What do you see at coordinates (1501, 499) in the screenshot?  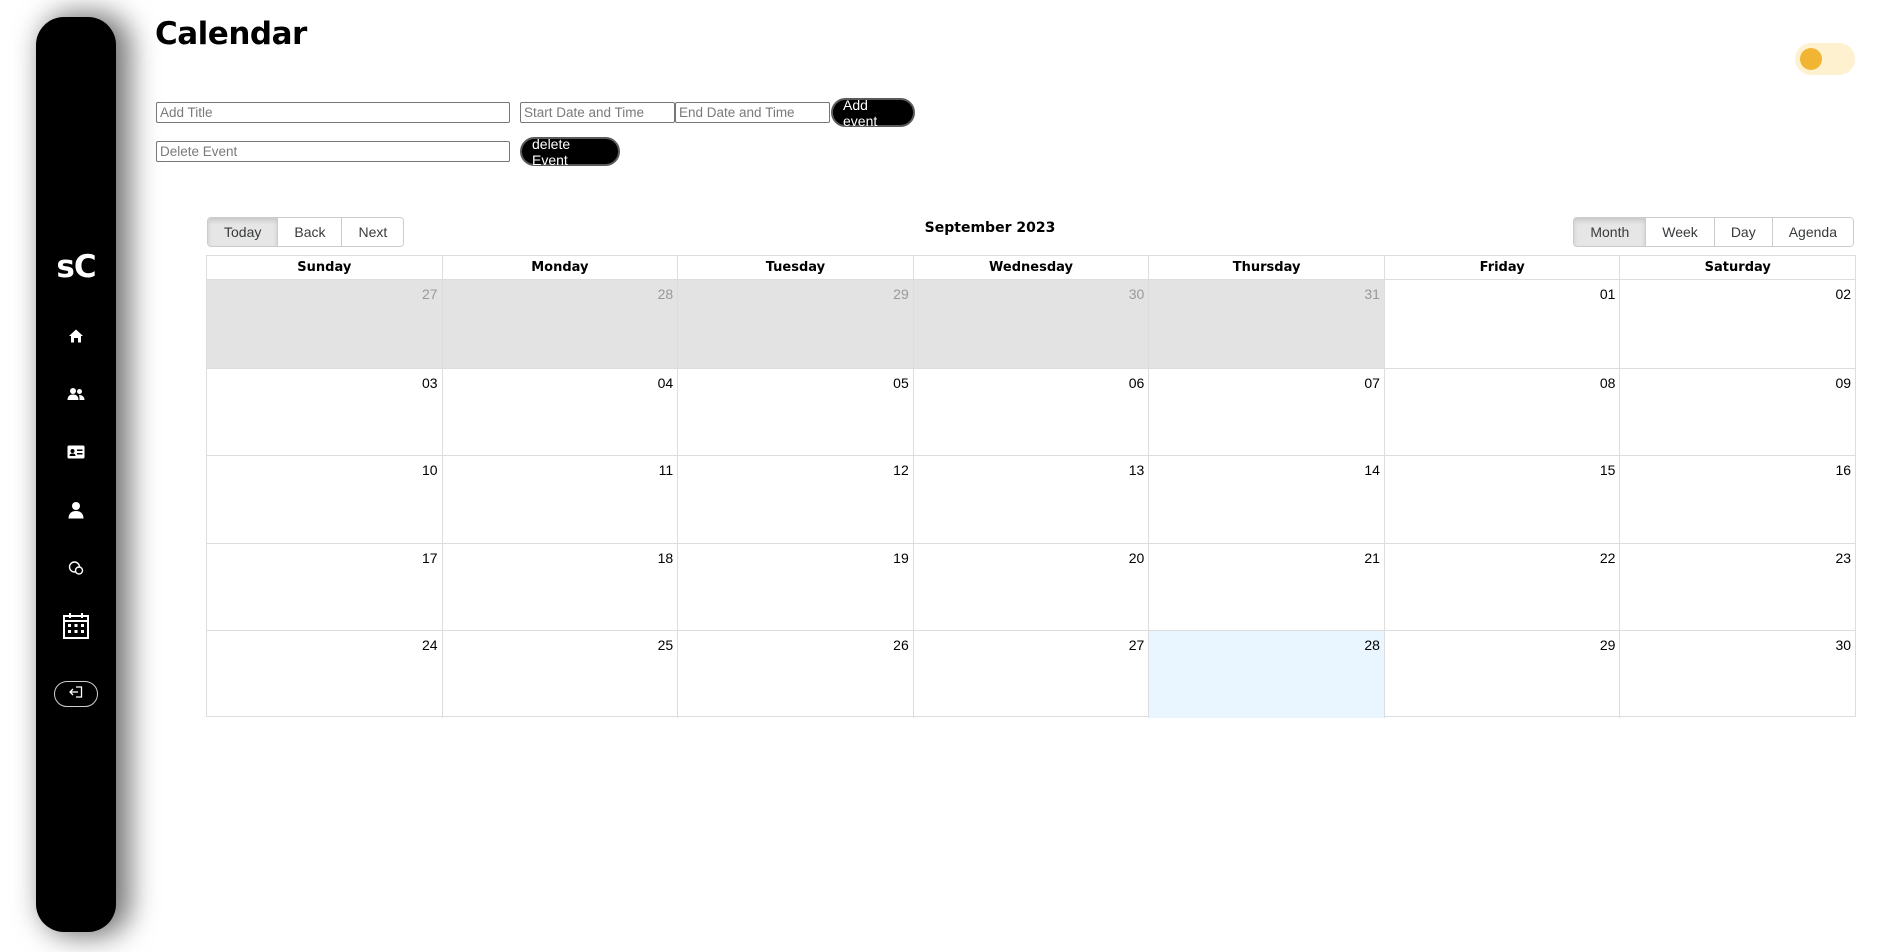 I see `day-cell: 15` at bounding box center [1501, 499].